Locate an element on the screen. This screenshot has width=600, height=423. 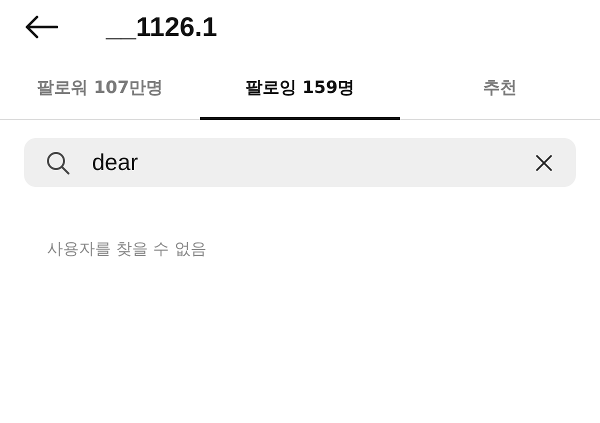
tab: 팔로잉 159명 is located at coordinates (300, 87).